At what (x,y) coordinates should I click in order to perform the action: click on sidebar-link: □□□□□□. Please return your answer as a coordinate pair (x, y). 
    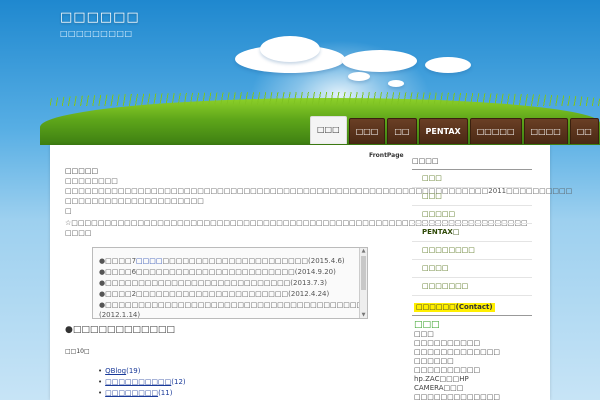
    Looking at the image, I should click on (473, 361).